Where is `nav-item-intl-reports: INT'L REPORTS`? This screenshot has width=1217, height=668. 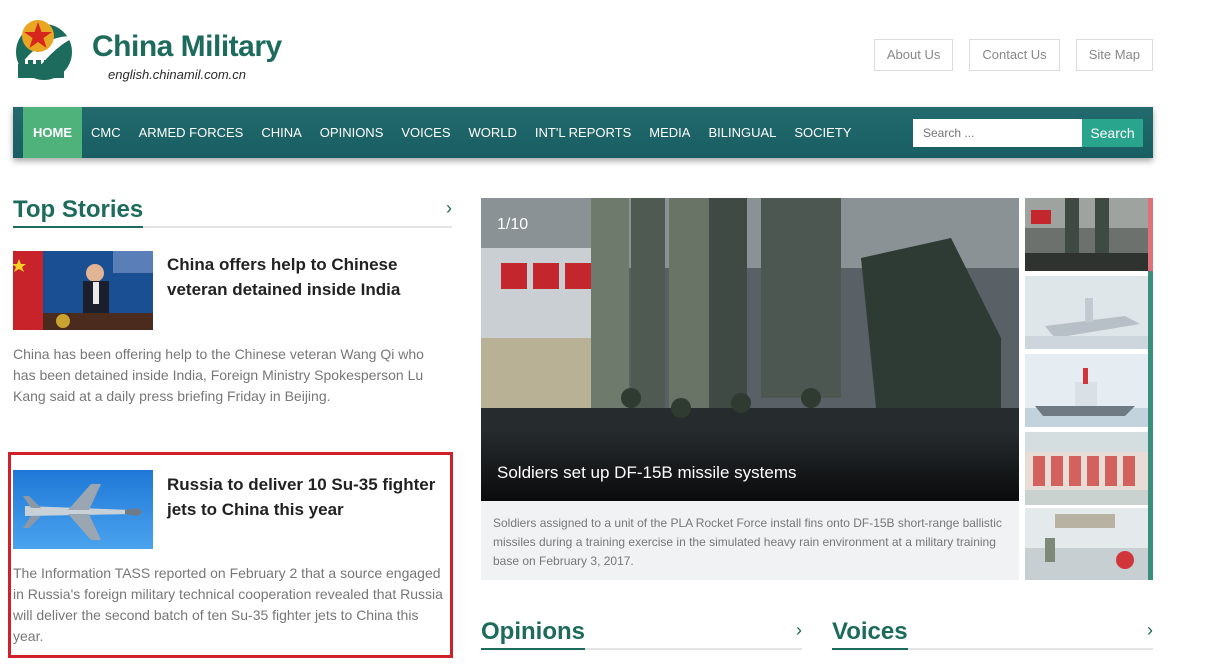 nav-item-intl-reports: INT'L REPORTS is located at coordinates (583, 132).